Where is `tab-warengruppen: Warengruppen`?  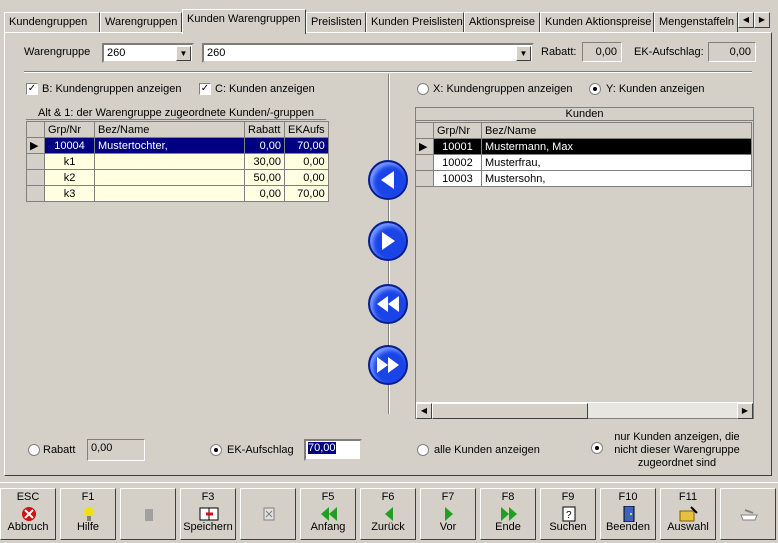
tab-warengruppen: Warengruppen is located at coordinates (141, 22).